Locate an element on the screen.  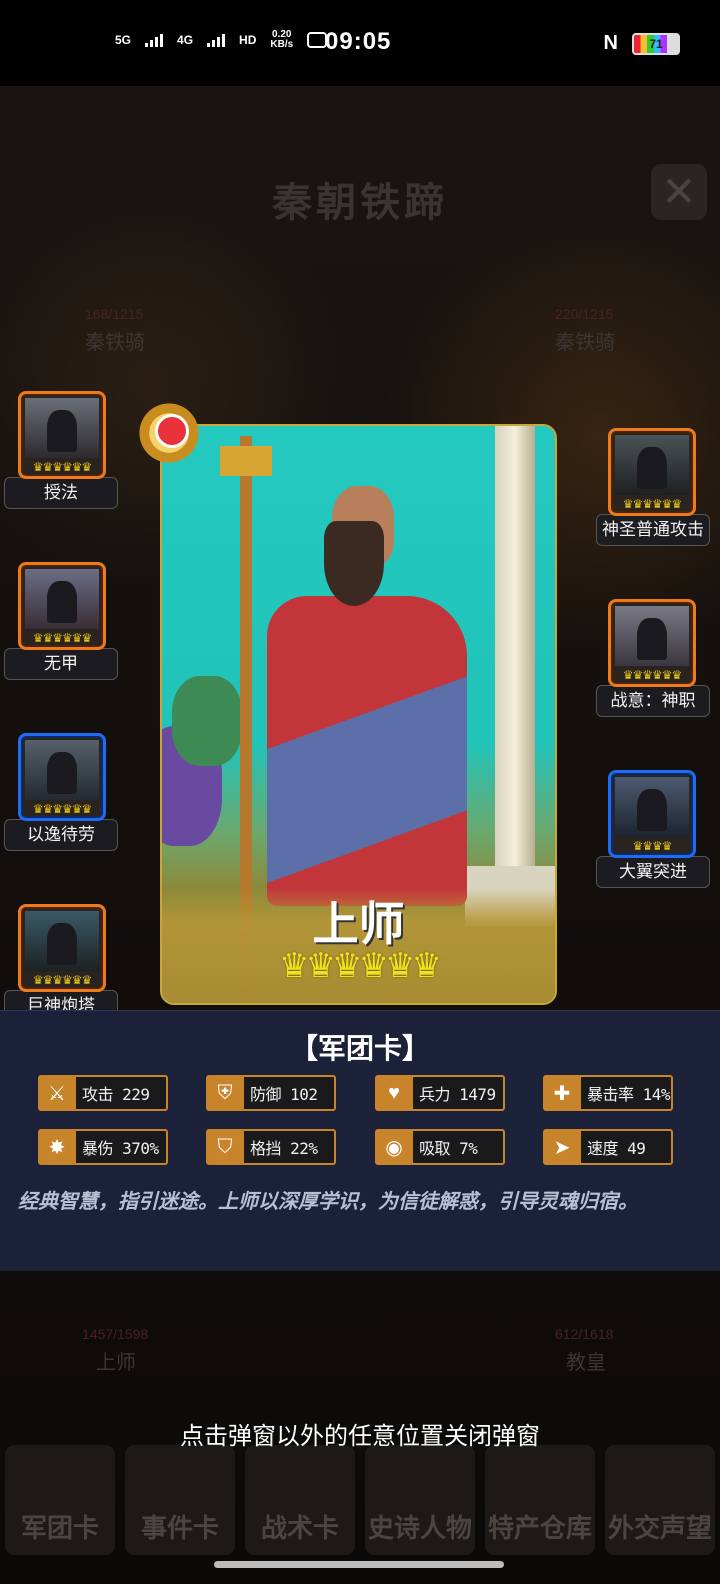
network-1-label: 5G is located at coordinates (123, 40).